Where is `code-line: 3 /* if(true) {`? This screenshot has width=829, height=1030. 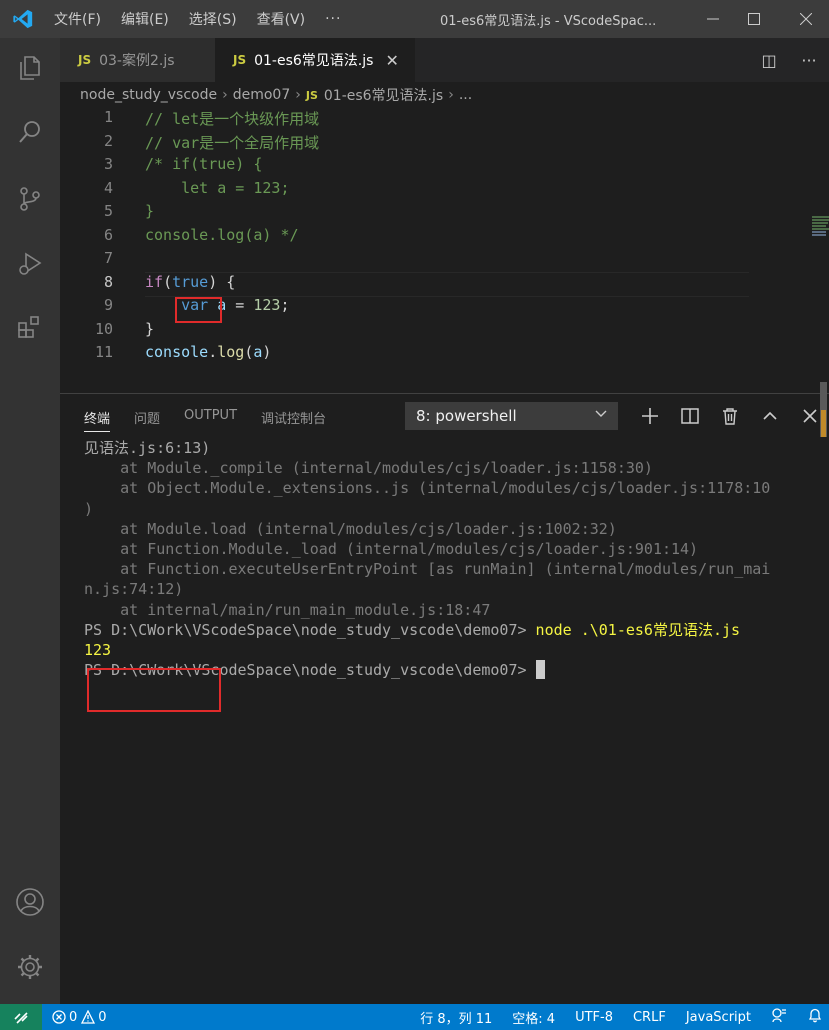
code-line: 3 /* if(true) { is located at coordinates (405, 167).